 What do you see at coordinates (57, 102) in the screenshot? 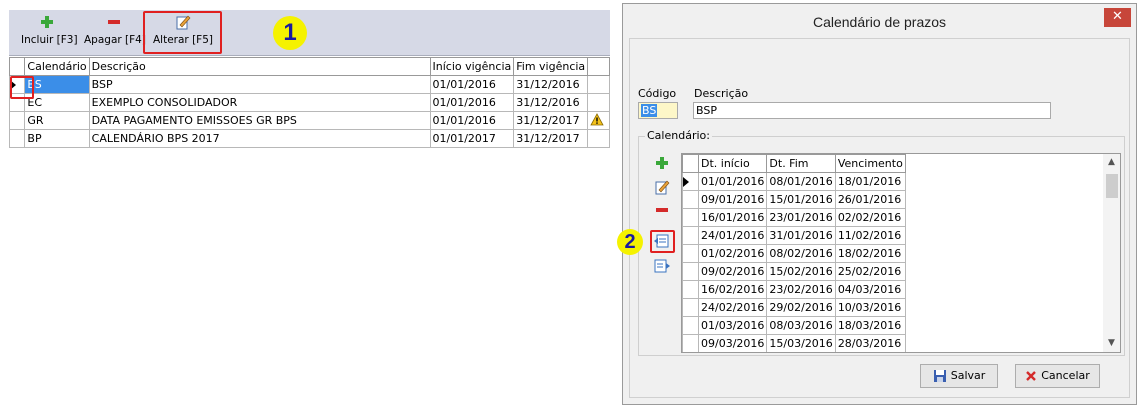
I see `cell-code: EC` at bounding box center [57, 102].